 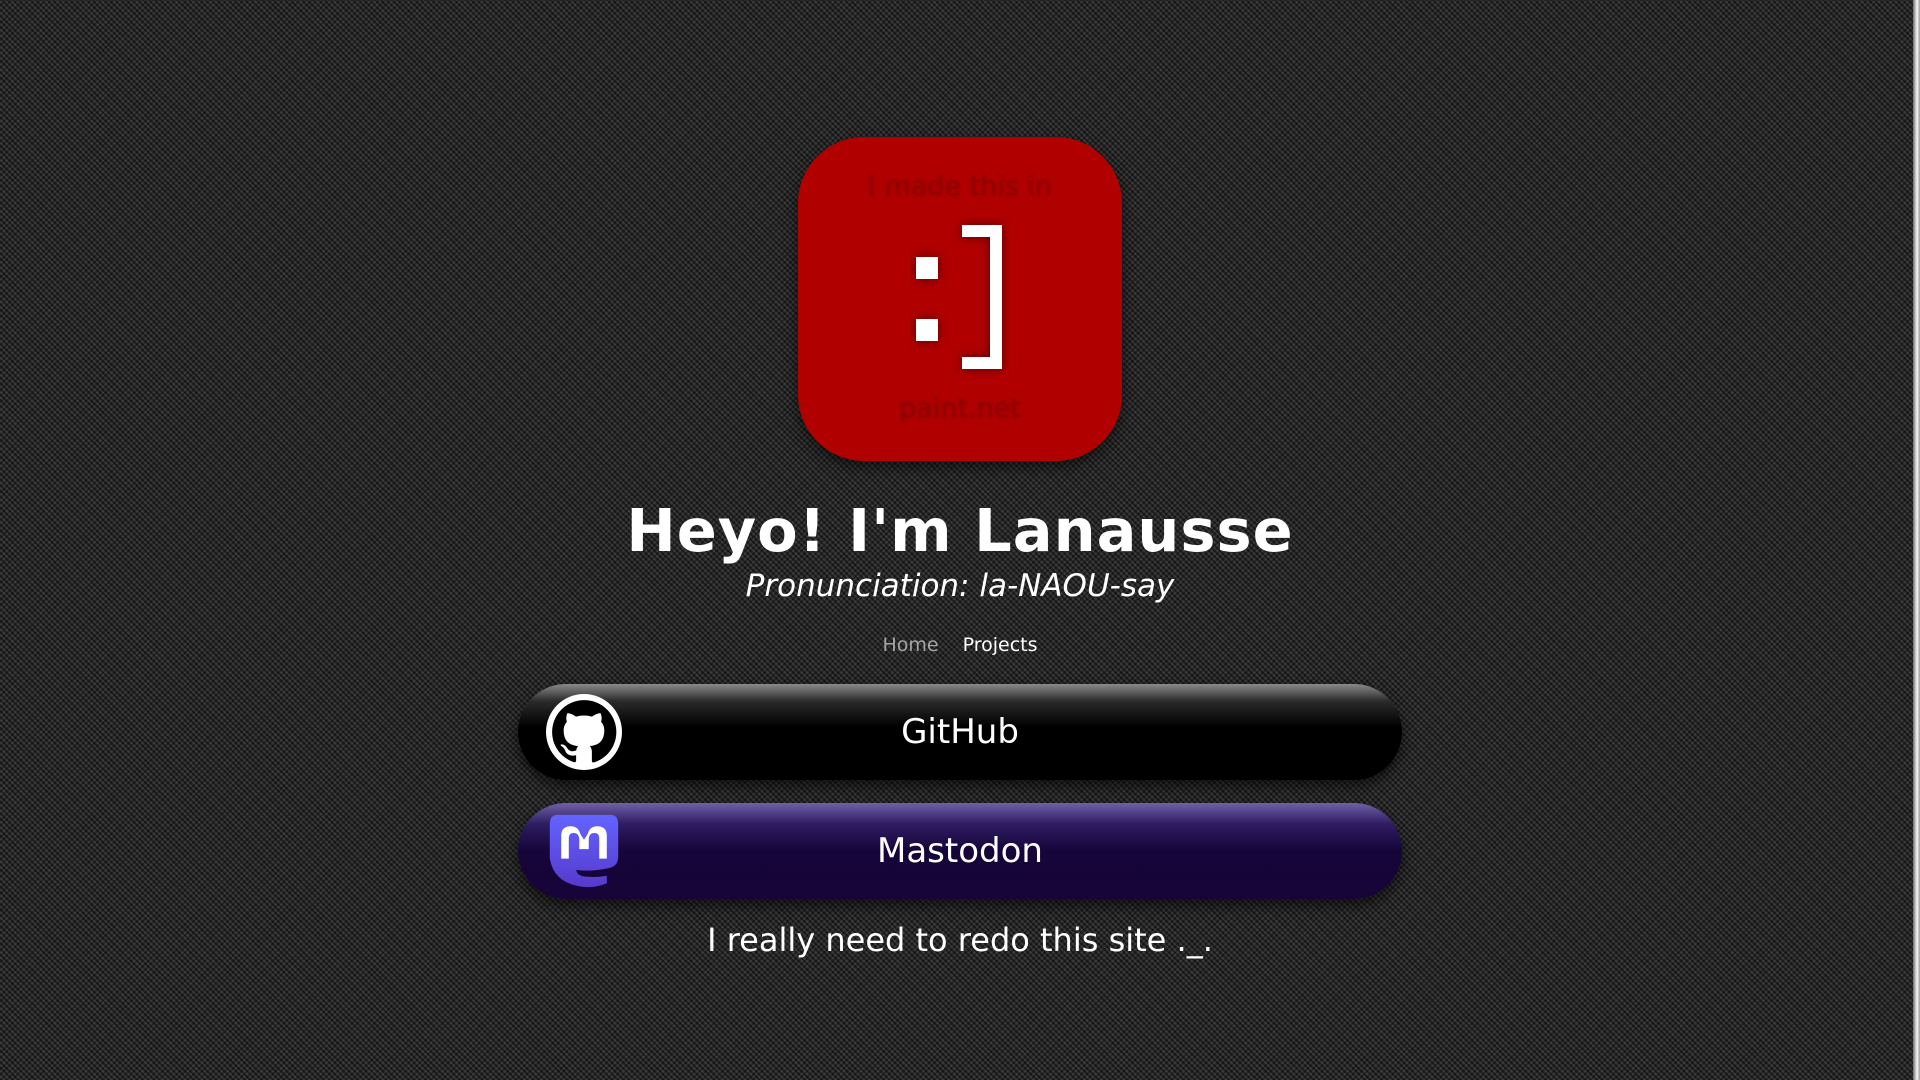 I want to click on smiley-face-icon, so click(x=959, y=297).